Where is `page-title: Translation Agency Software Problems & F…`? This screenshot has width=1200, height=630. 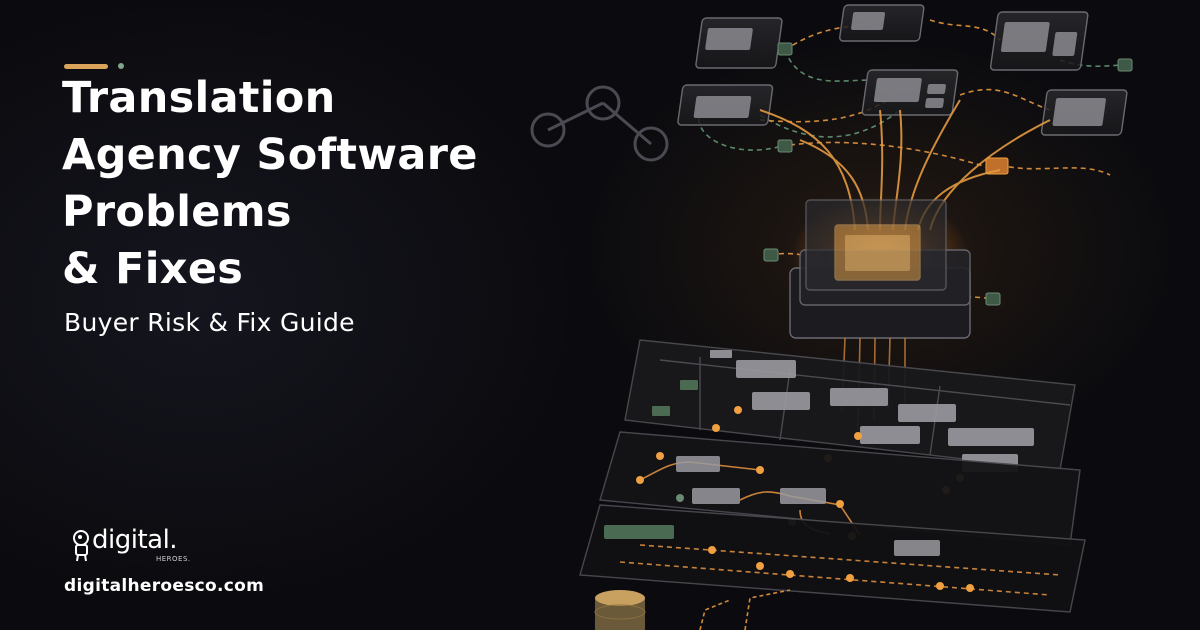 page-title: Translation Agency Software Problems & F… is located at coordinates (270, 184).